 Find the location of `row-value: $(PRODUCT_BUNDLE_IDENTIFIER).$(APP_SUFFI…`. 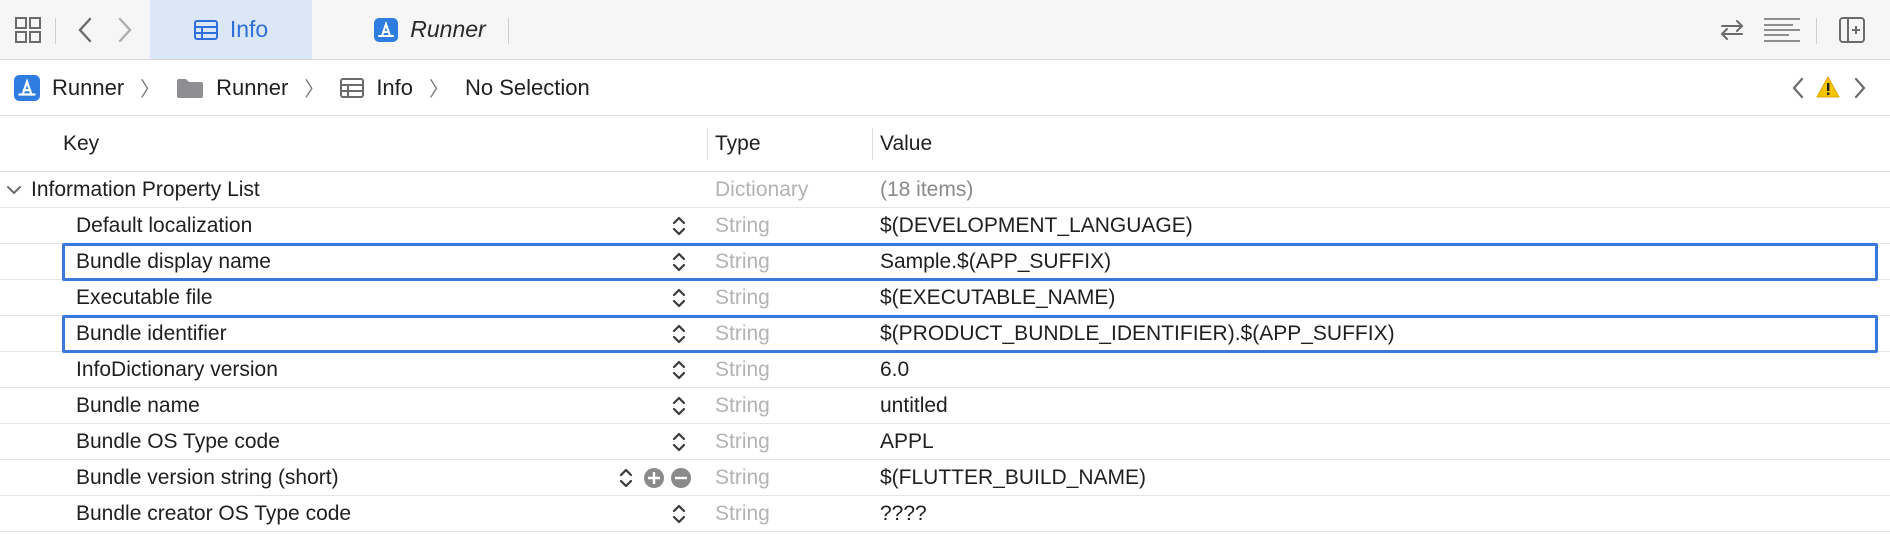

row-value: $(PRODUCT_BUNDLE_IDENTIFIER).$(APP_SUFFI… is located at coordinates (1137, 334).